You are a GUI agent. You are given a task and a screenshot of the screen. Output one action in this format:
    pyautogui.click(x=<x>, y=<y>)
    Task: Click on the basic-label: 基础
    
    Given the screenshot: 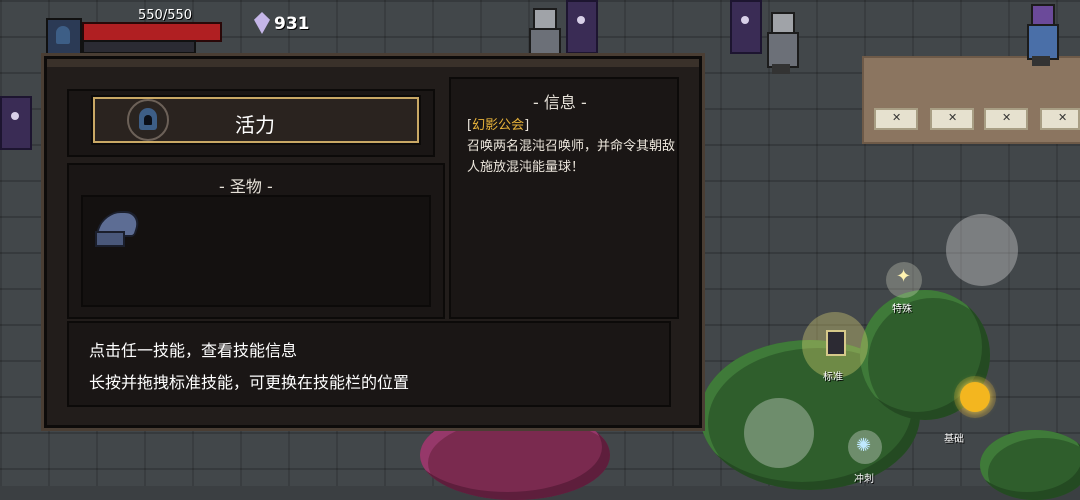 What is the action you would take?
    pyautogui.click(x=954, y=439)
    